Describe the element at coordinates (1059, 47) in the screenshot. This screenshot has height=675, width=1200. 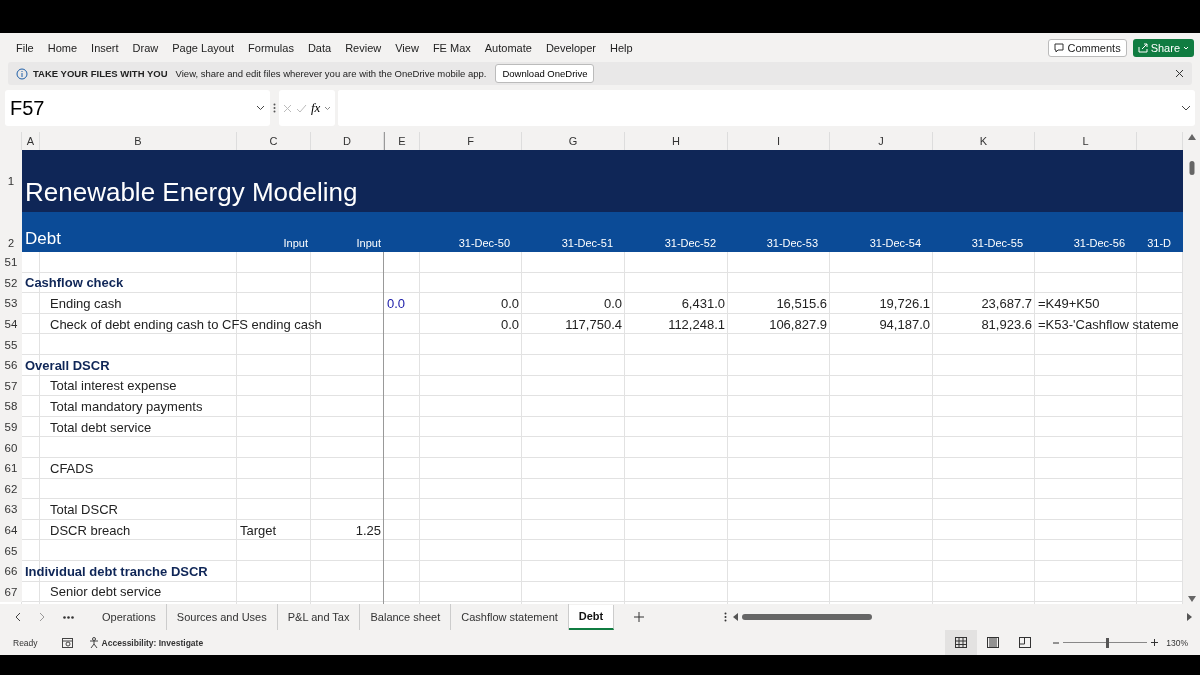
I see `comment-icon` at that location.